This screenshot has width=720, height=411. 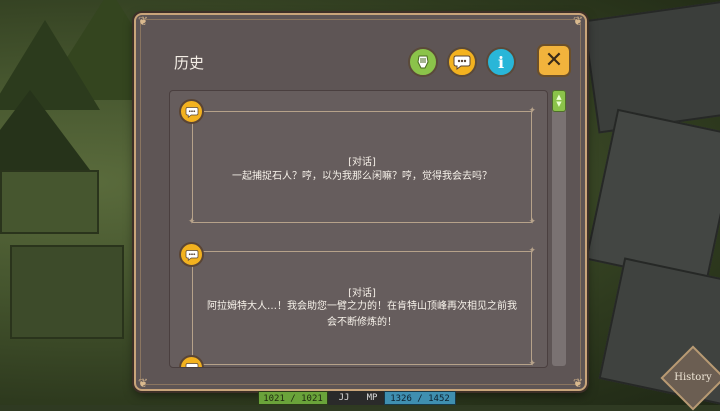 I want to click on close-icon: ✕, so click(x=554, y=60).